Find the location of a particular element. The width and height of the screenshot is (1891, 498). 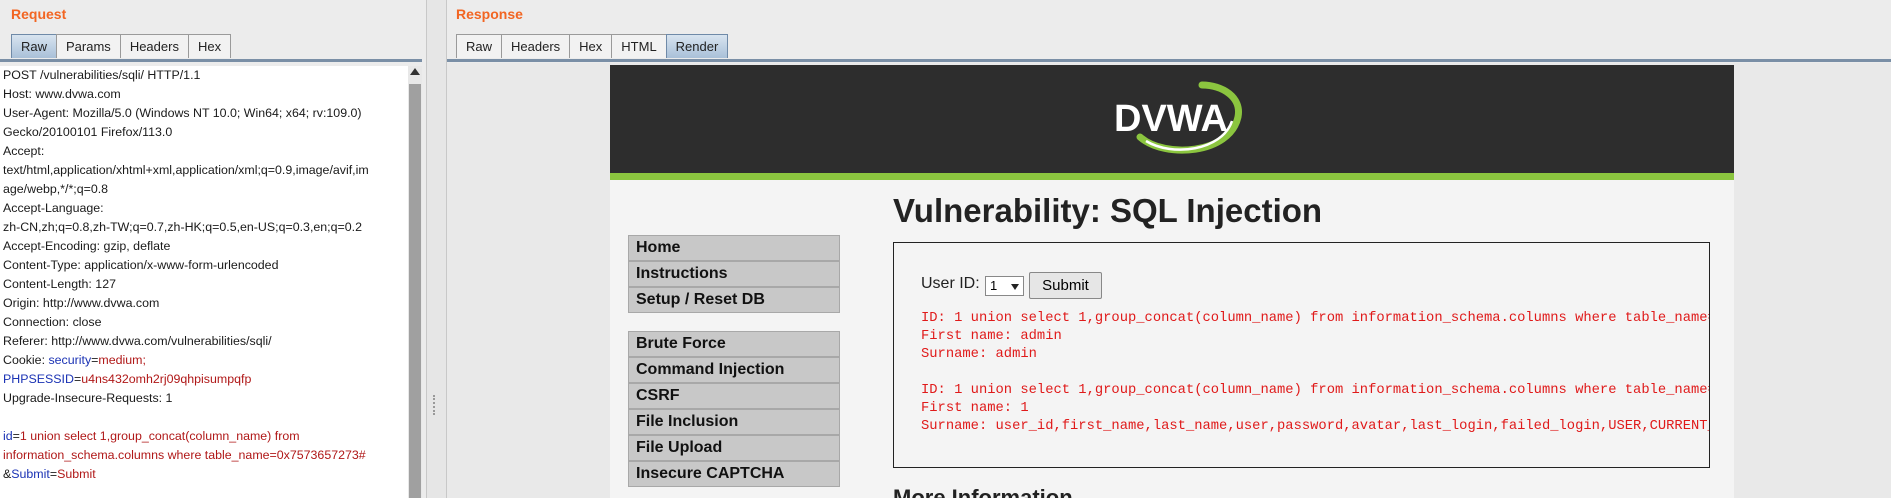

menu-csrf: CSRF is located at coordinates (734, 396).